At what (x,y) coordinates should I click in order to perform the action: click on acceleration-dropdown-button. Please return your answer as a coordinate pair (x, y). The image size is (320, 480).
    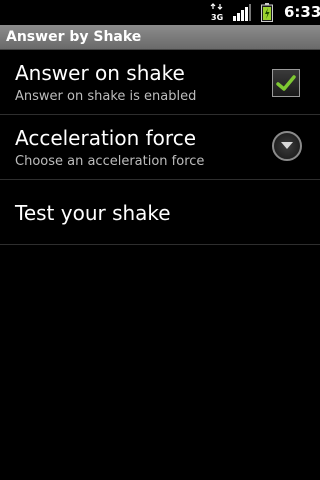
    Looking at the image, I should click on (287, 146).